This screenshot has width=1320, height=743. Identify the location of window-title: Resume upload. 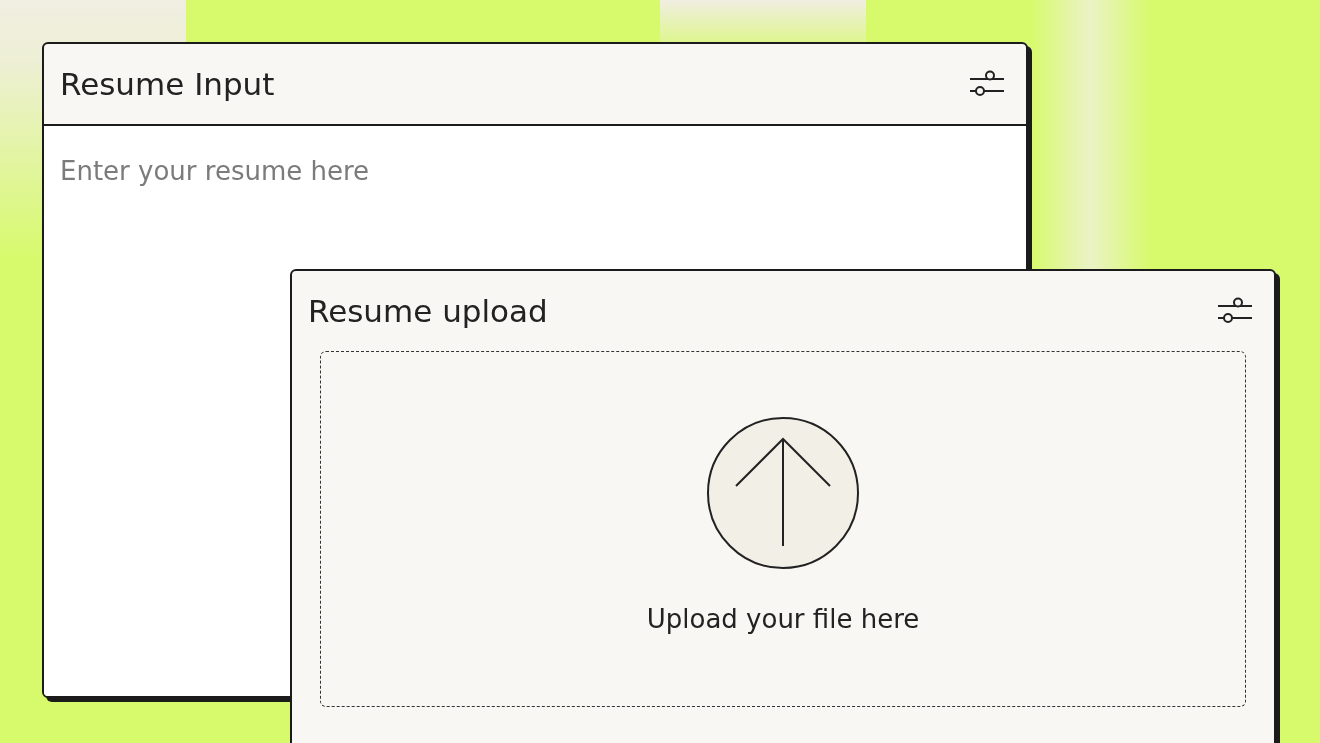
(428, 311).